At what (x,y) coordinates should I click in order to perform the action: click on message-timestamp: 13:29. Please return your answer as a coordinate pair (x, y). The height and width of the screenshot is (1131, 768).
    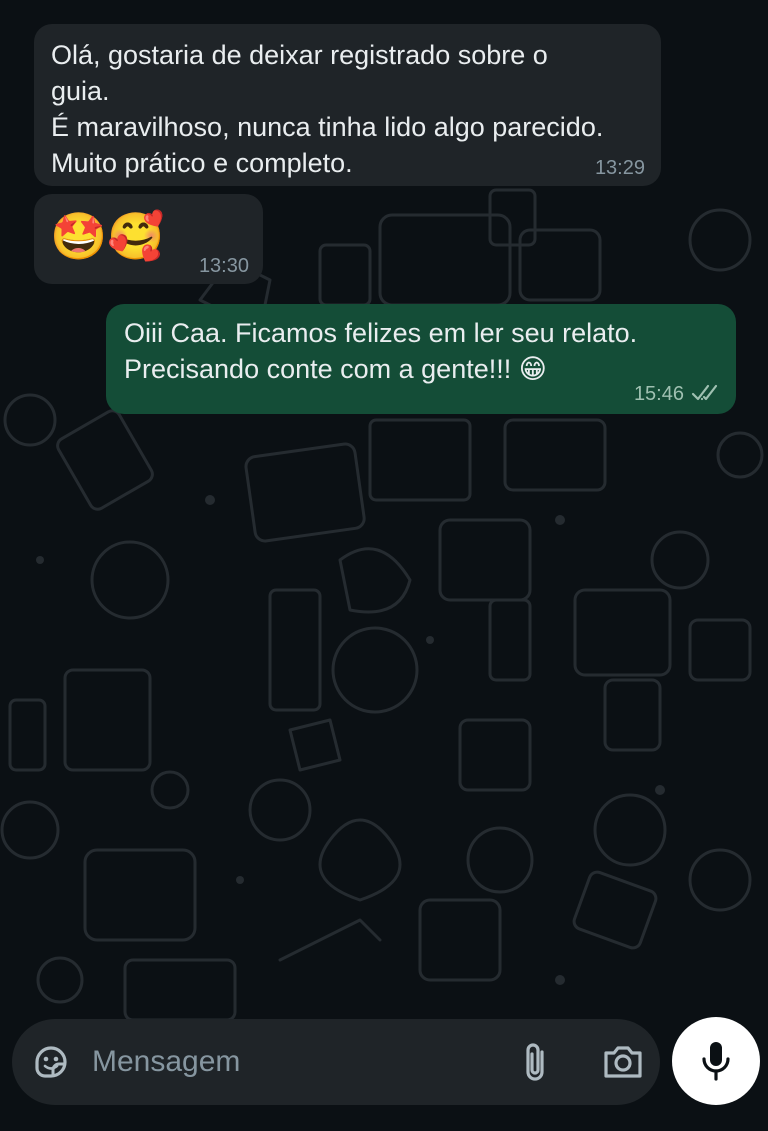
    Looking at the image, I should click on (619, 168).